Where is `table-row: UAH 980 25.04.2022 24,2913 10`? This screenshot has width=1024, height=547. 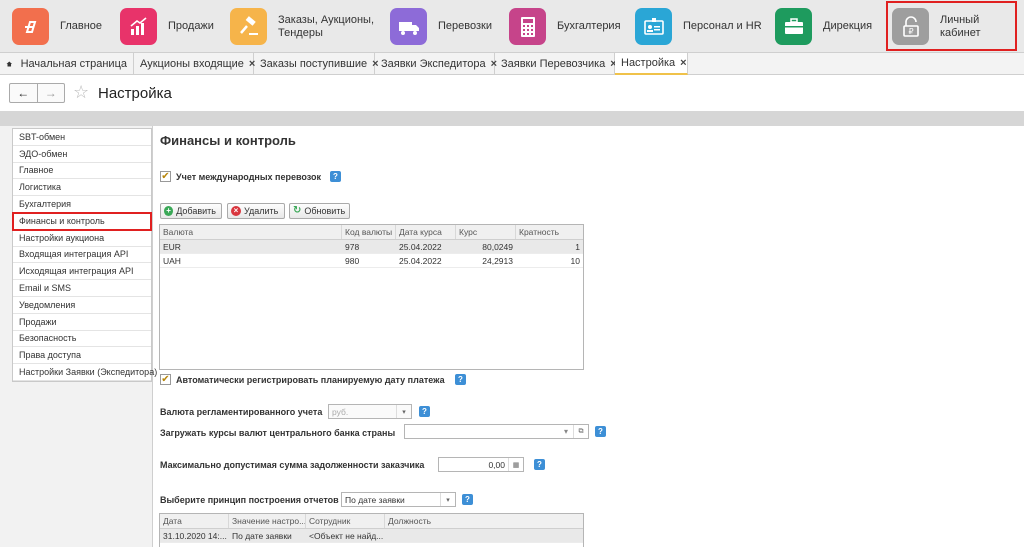 table-row: UAH 980 25.04.2022 24,2913 10 is located at coordinates (371, 261).